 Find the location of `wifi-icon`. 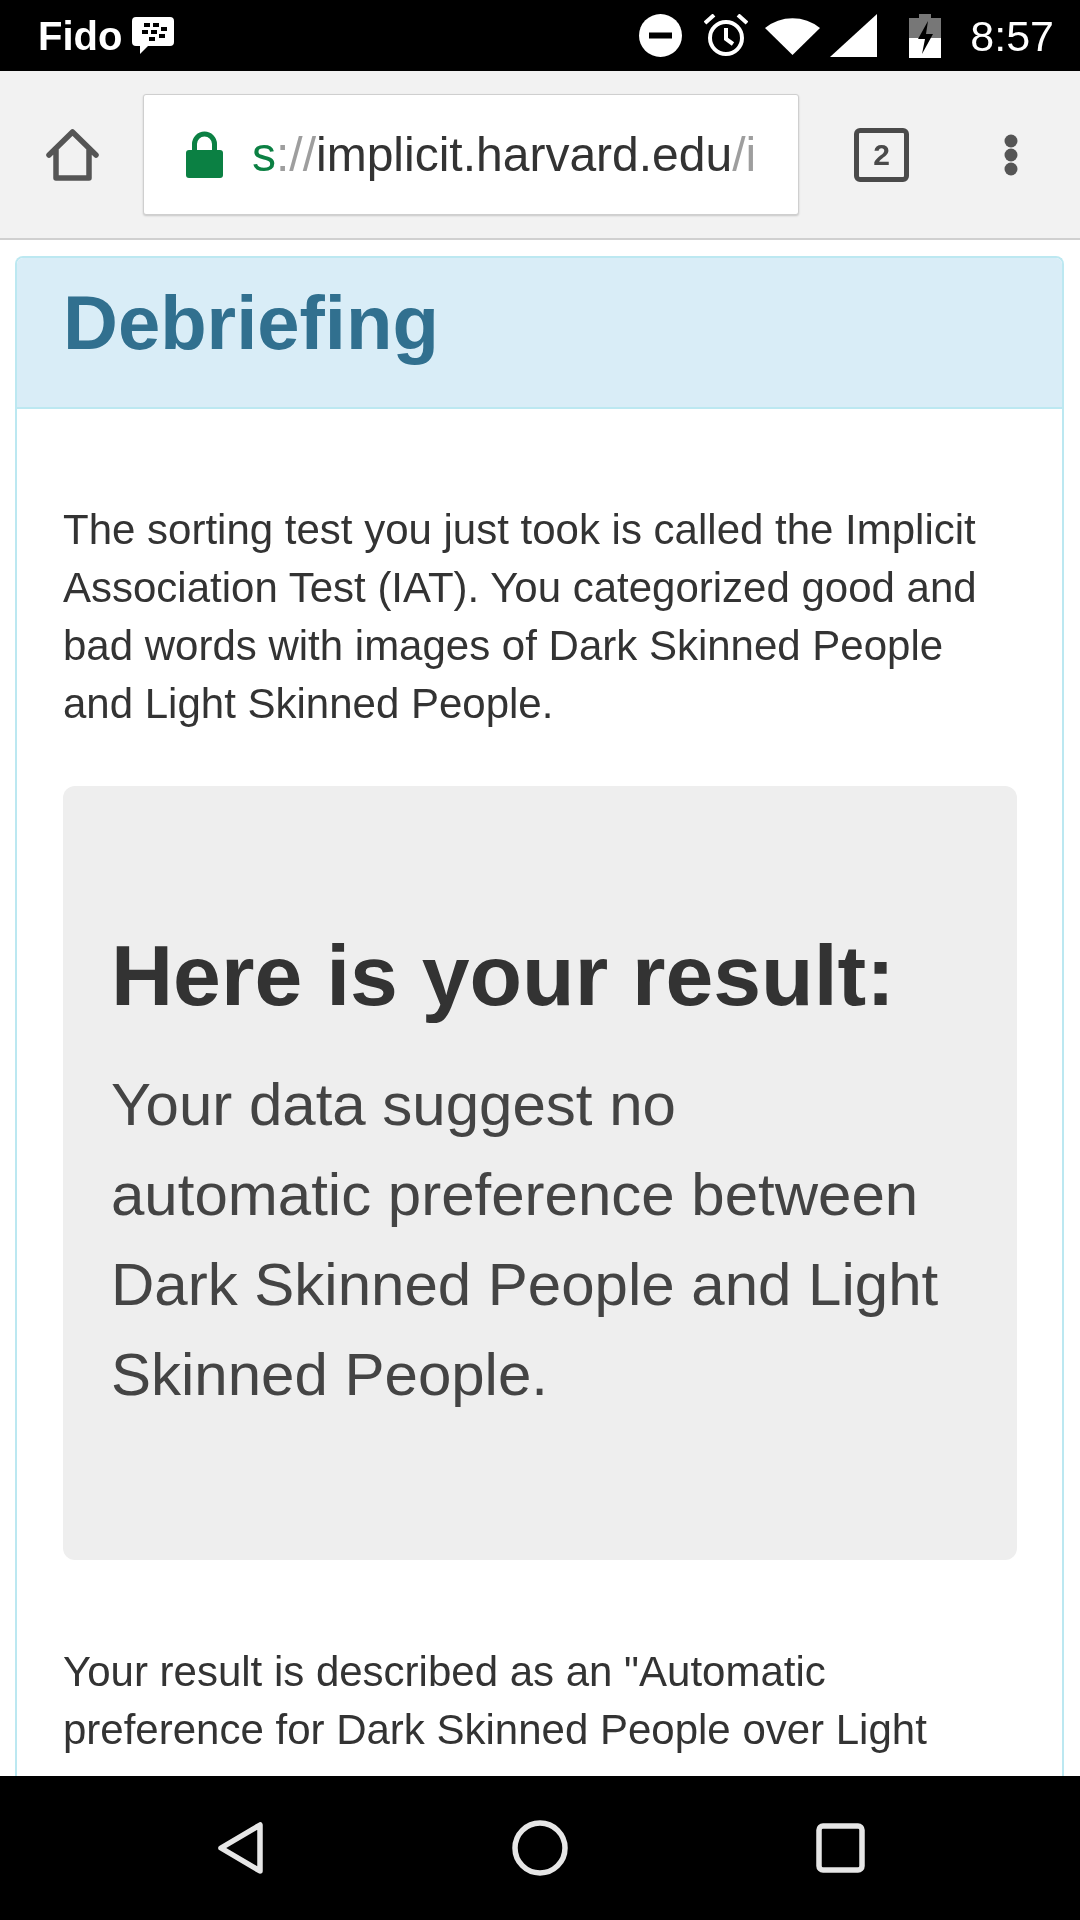

wifi-icon is located at coordinates (793, 35).